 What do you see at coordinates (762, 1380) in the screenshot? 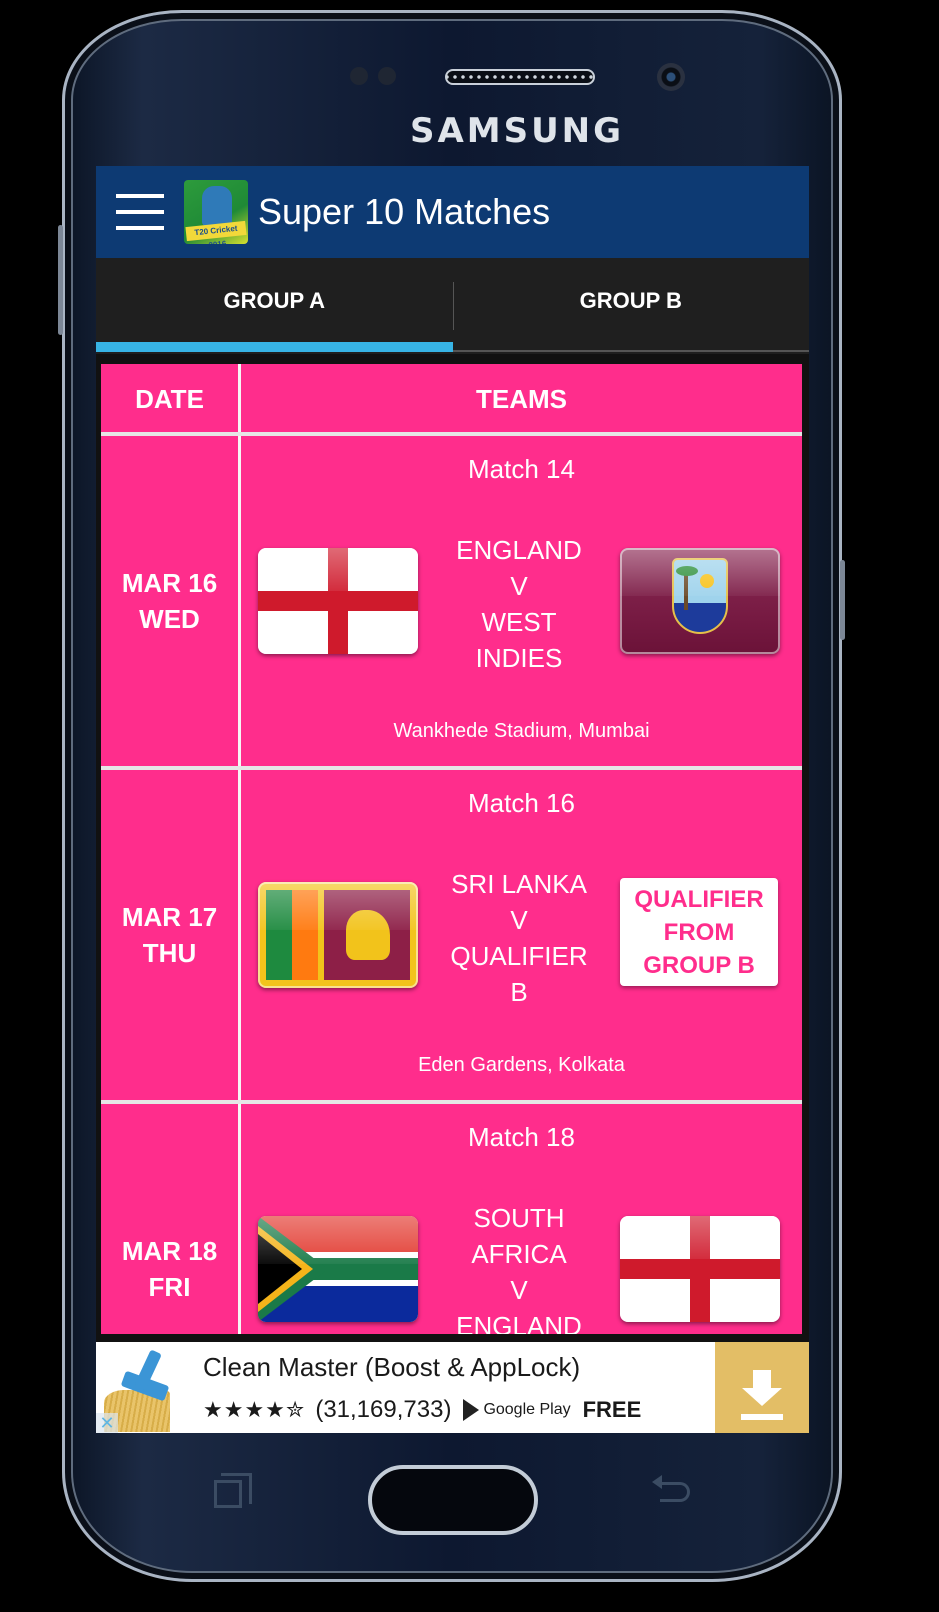
I see `download-icon` at bounding box center [762, 1380].